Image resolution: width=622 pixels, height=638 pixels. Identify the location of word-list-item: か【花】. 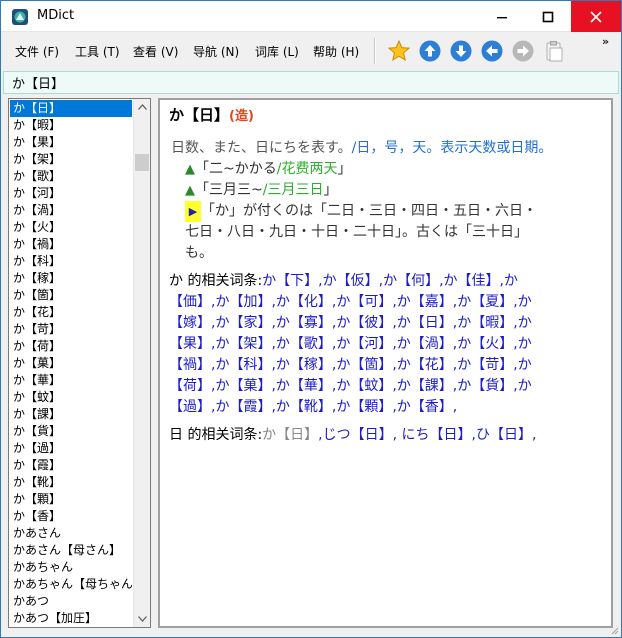
(71, 312).